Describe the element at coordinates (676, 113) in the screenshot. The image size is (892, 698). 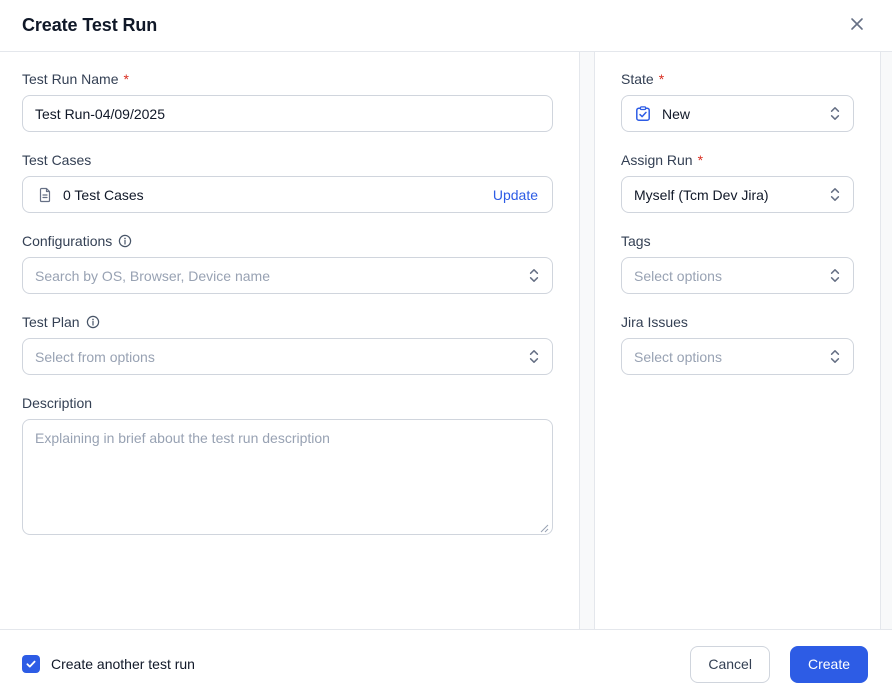
I see `state-value: New` at that location.